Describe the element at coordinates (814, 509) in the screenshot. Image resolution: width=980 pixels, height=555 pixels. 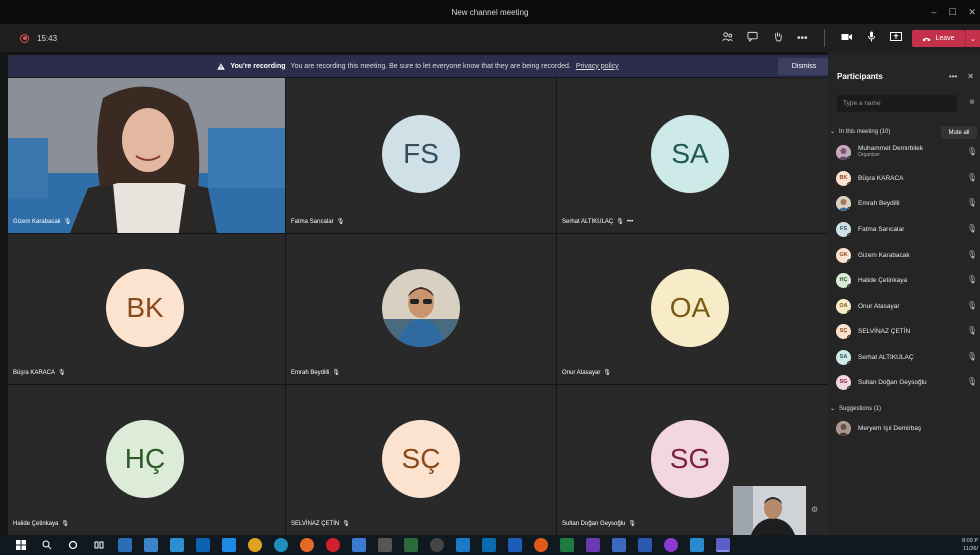
I see `self-view-options-icon: ⚙` at that location.